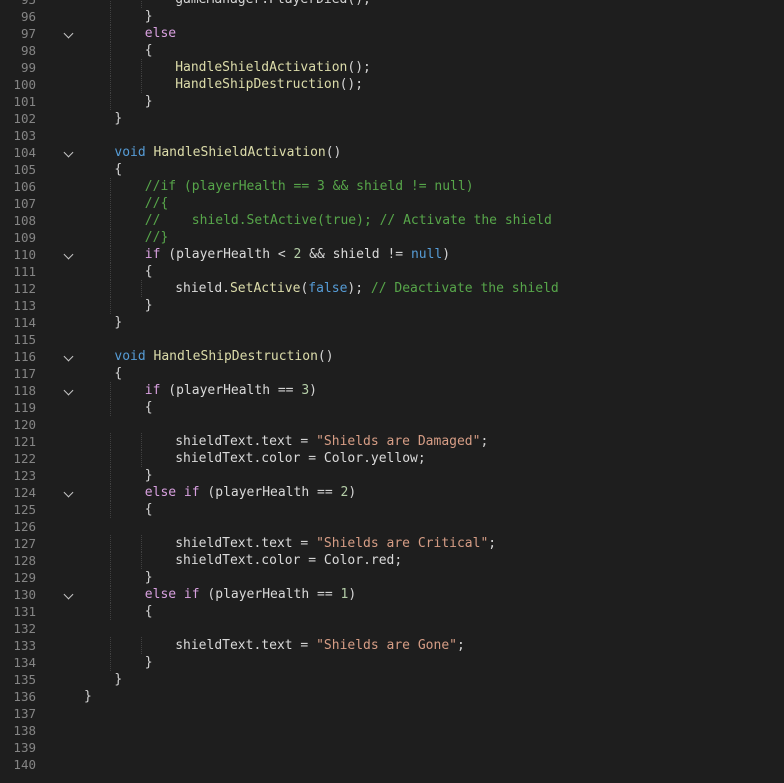 The width and height of the screenshot is (784, 783). What do you see at coordinates (392, 152) in the screenshot?
I see `code-line: 104 void HandleShieldActivation()` at bounding box center [392, 152].